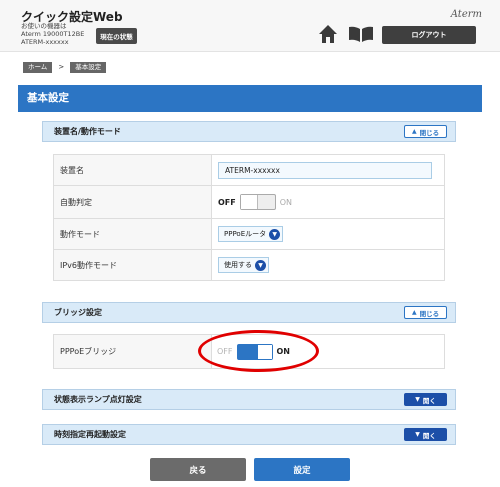 Image resolution: width=500 pixels, height=487 pixels. I want to click on highlight-circle-annotation, so click(258, 351).